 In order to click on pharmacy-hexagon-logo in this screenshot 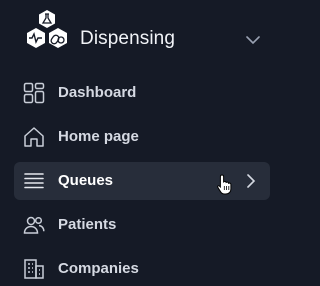, I will do `click(47, 29)`.